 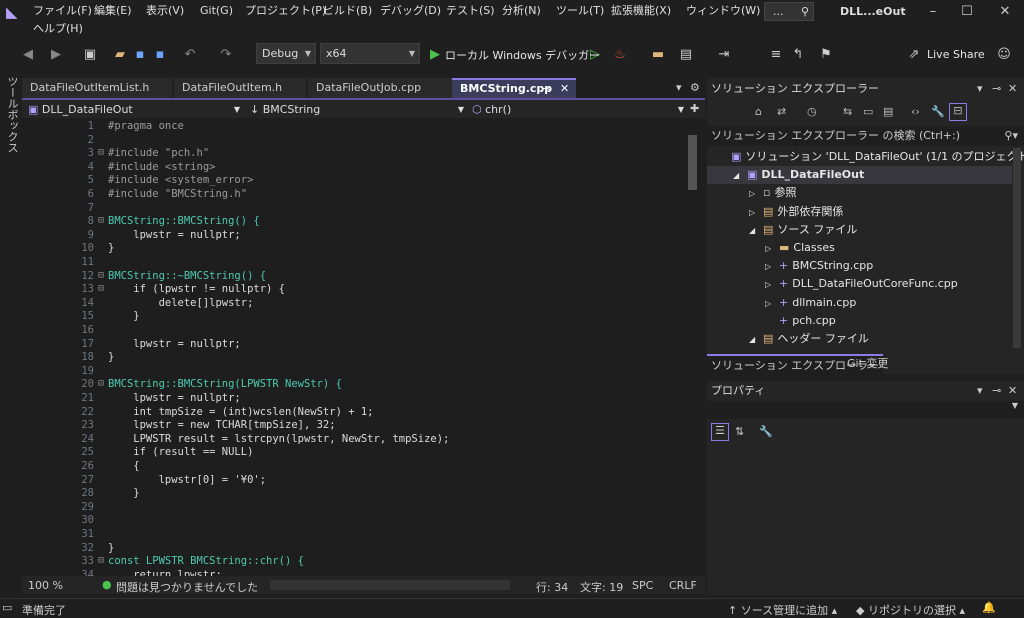 What do you see at coordinates (45, 585) in the screenshot?
I see `zoom-level: 100 %` at bounding box center [45, 585].